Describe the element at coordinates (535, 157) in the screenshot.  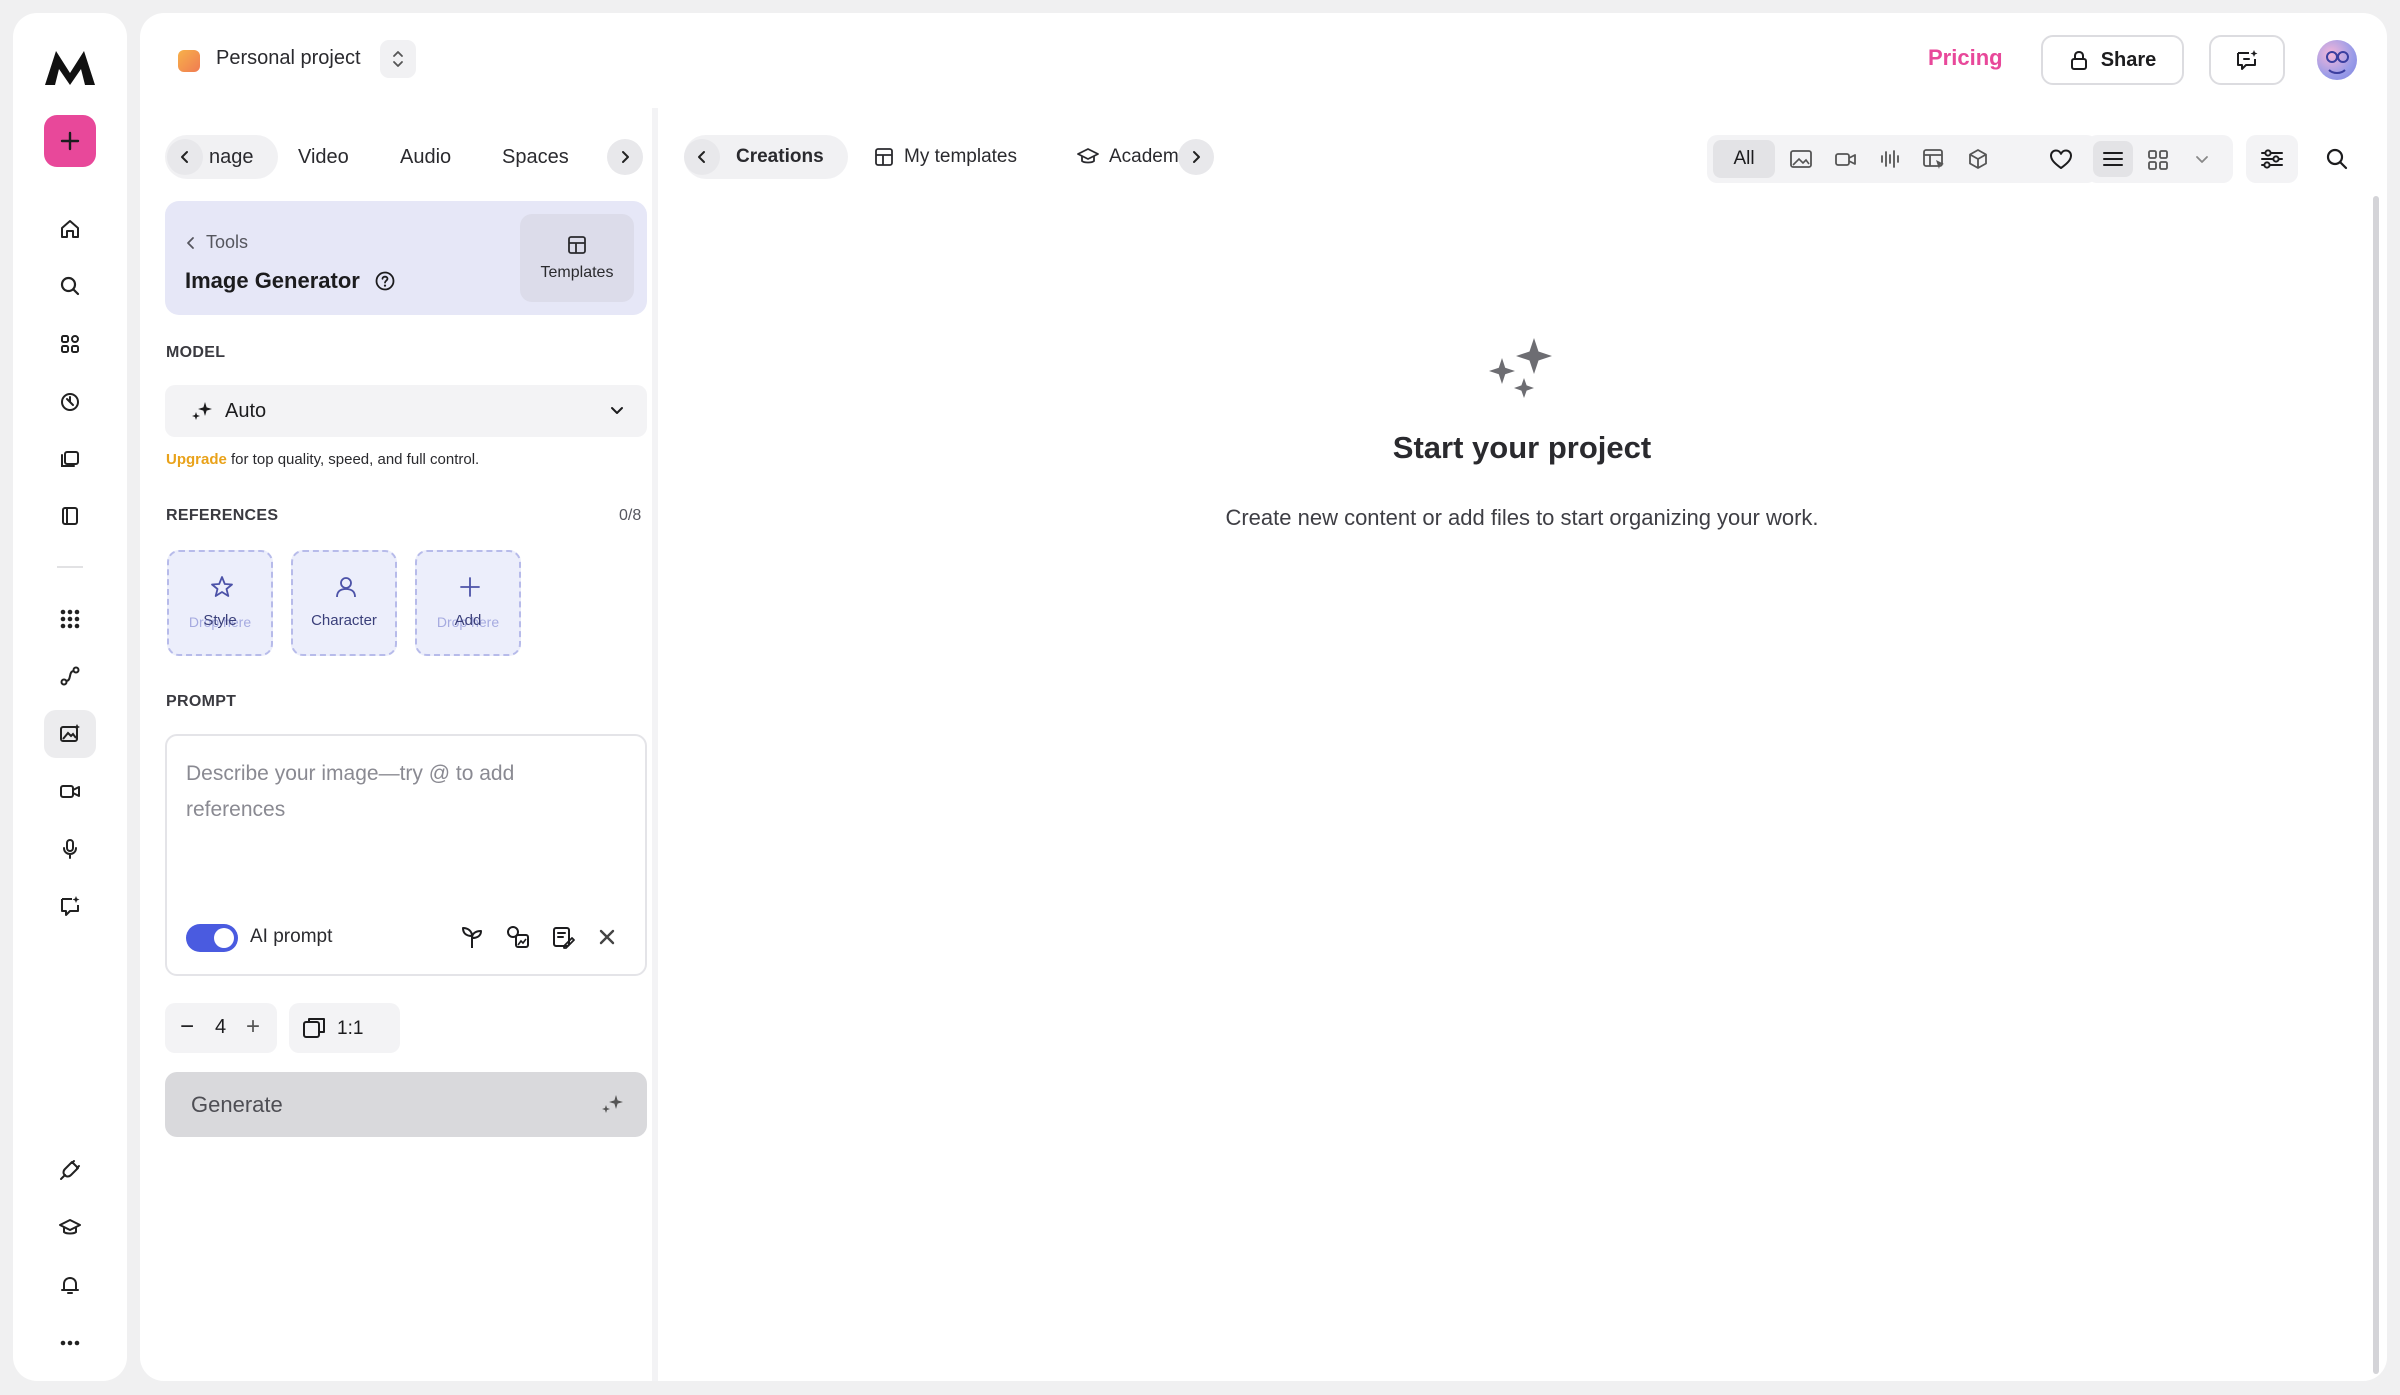
I see `tab-spaces: Spaces` at that location.